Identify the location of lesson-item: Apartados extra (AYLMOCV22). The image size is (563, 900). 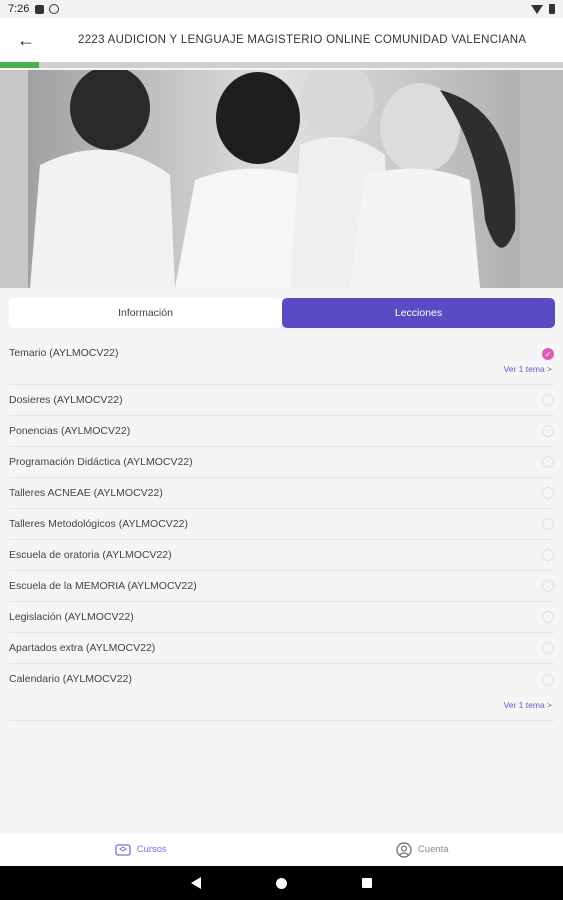
(281, 648).